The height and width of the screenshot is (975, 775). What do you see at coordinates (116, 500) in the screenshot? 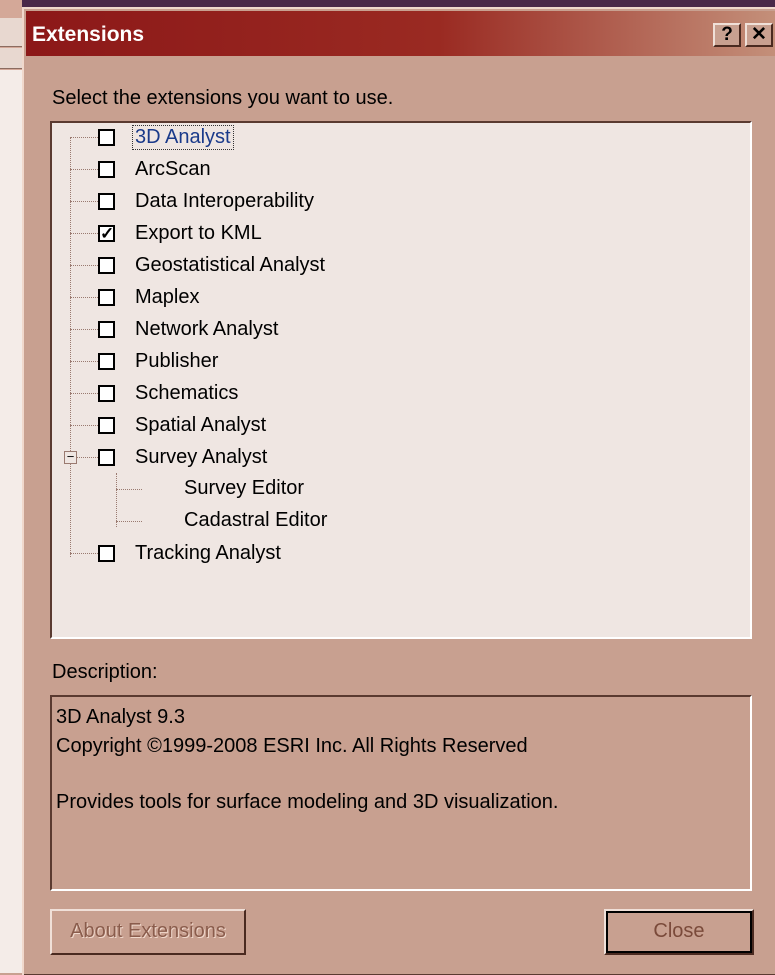
I see `tree-subbranch-line` at bounding box center [116, 500].